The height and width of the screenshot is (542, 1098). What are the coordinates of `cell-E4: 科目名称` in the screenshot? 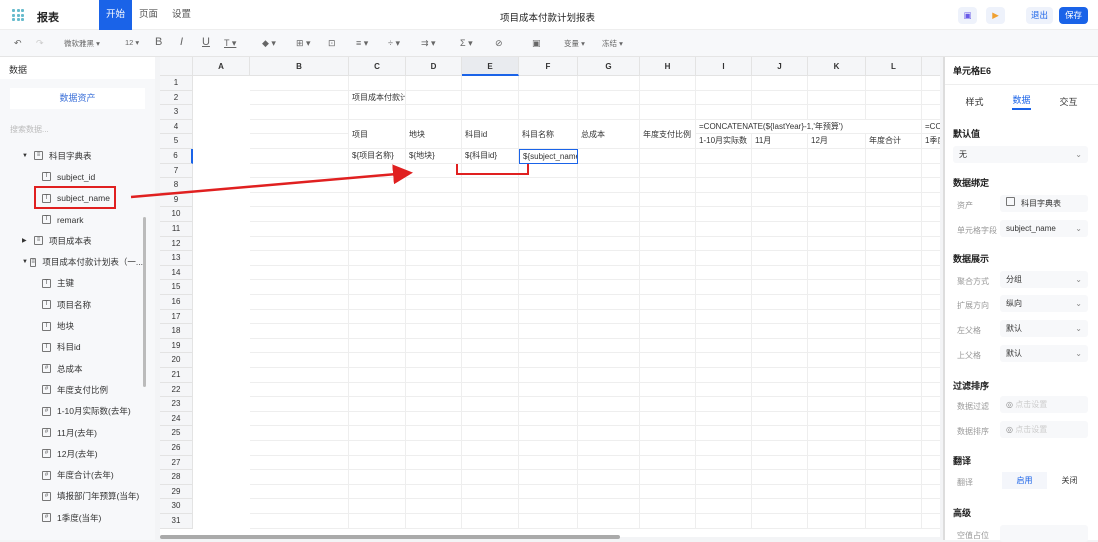 It's located at (548, 134).